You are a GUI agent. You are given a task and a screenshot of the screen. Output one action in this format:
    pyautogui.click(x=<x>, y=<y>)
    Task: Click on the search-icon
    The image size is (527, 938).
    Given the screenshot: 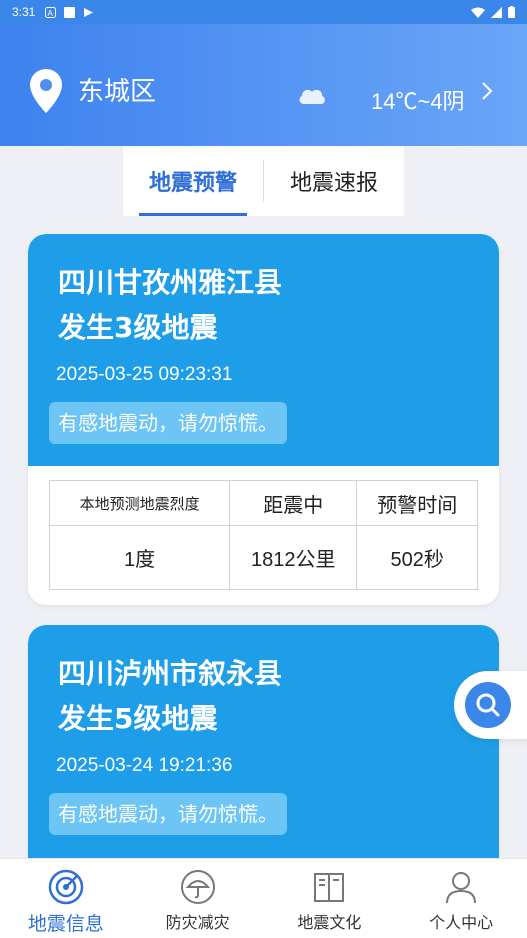 What is the action you would take?
    pyautogui.click(x=488, y=705)
    